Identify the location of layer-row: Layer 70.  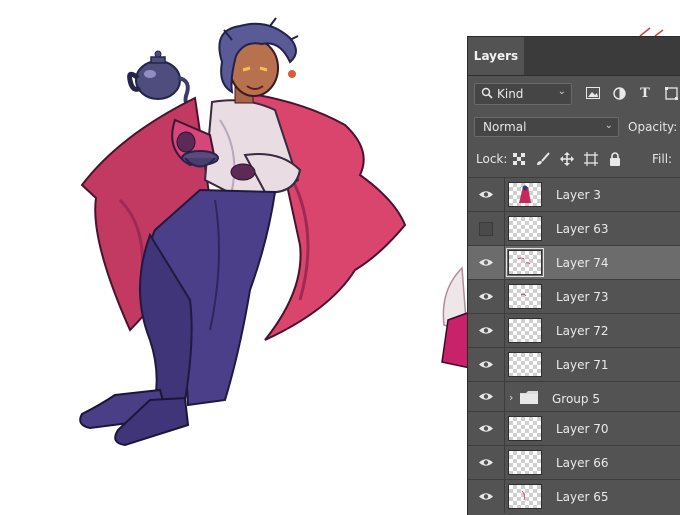
(574, 428).